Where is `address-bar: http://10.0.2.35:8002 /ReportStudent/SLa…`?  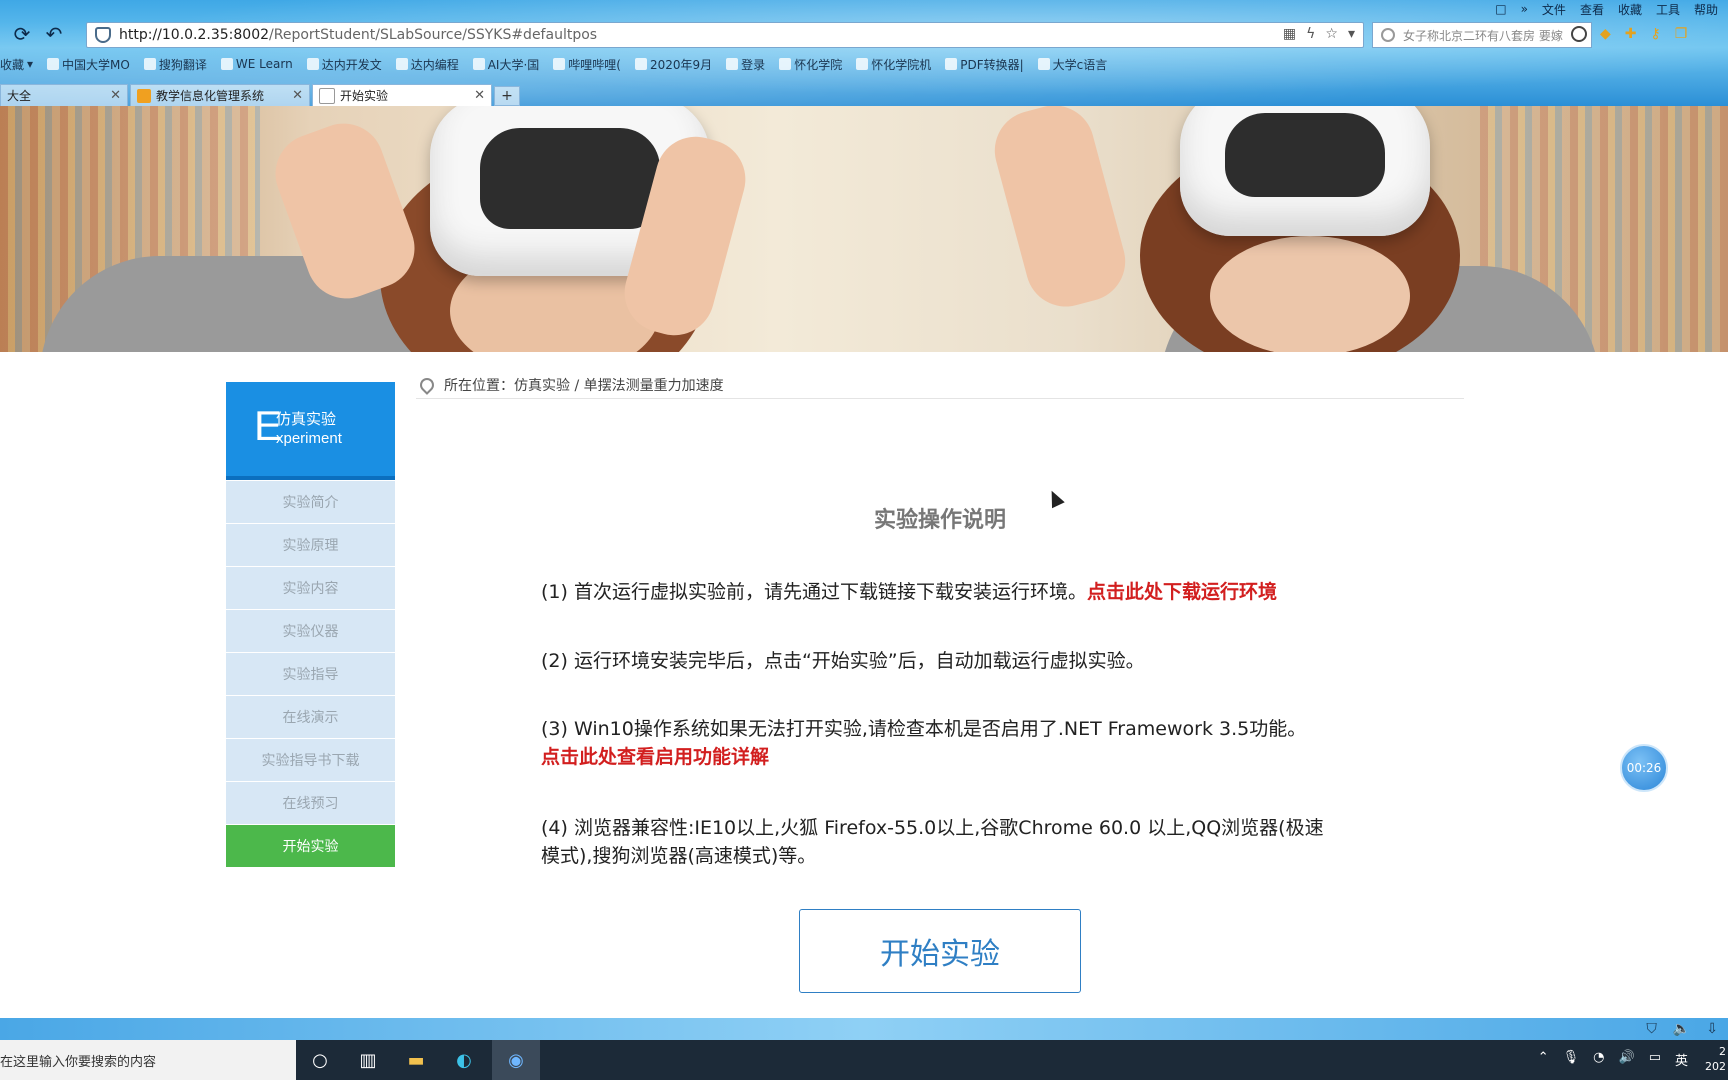 address-bar: http://10.0.2.35:8002 /ReportStudent/SLa… is located at coordinates (725, 35).